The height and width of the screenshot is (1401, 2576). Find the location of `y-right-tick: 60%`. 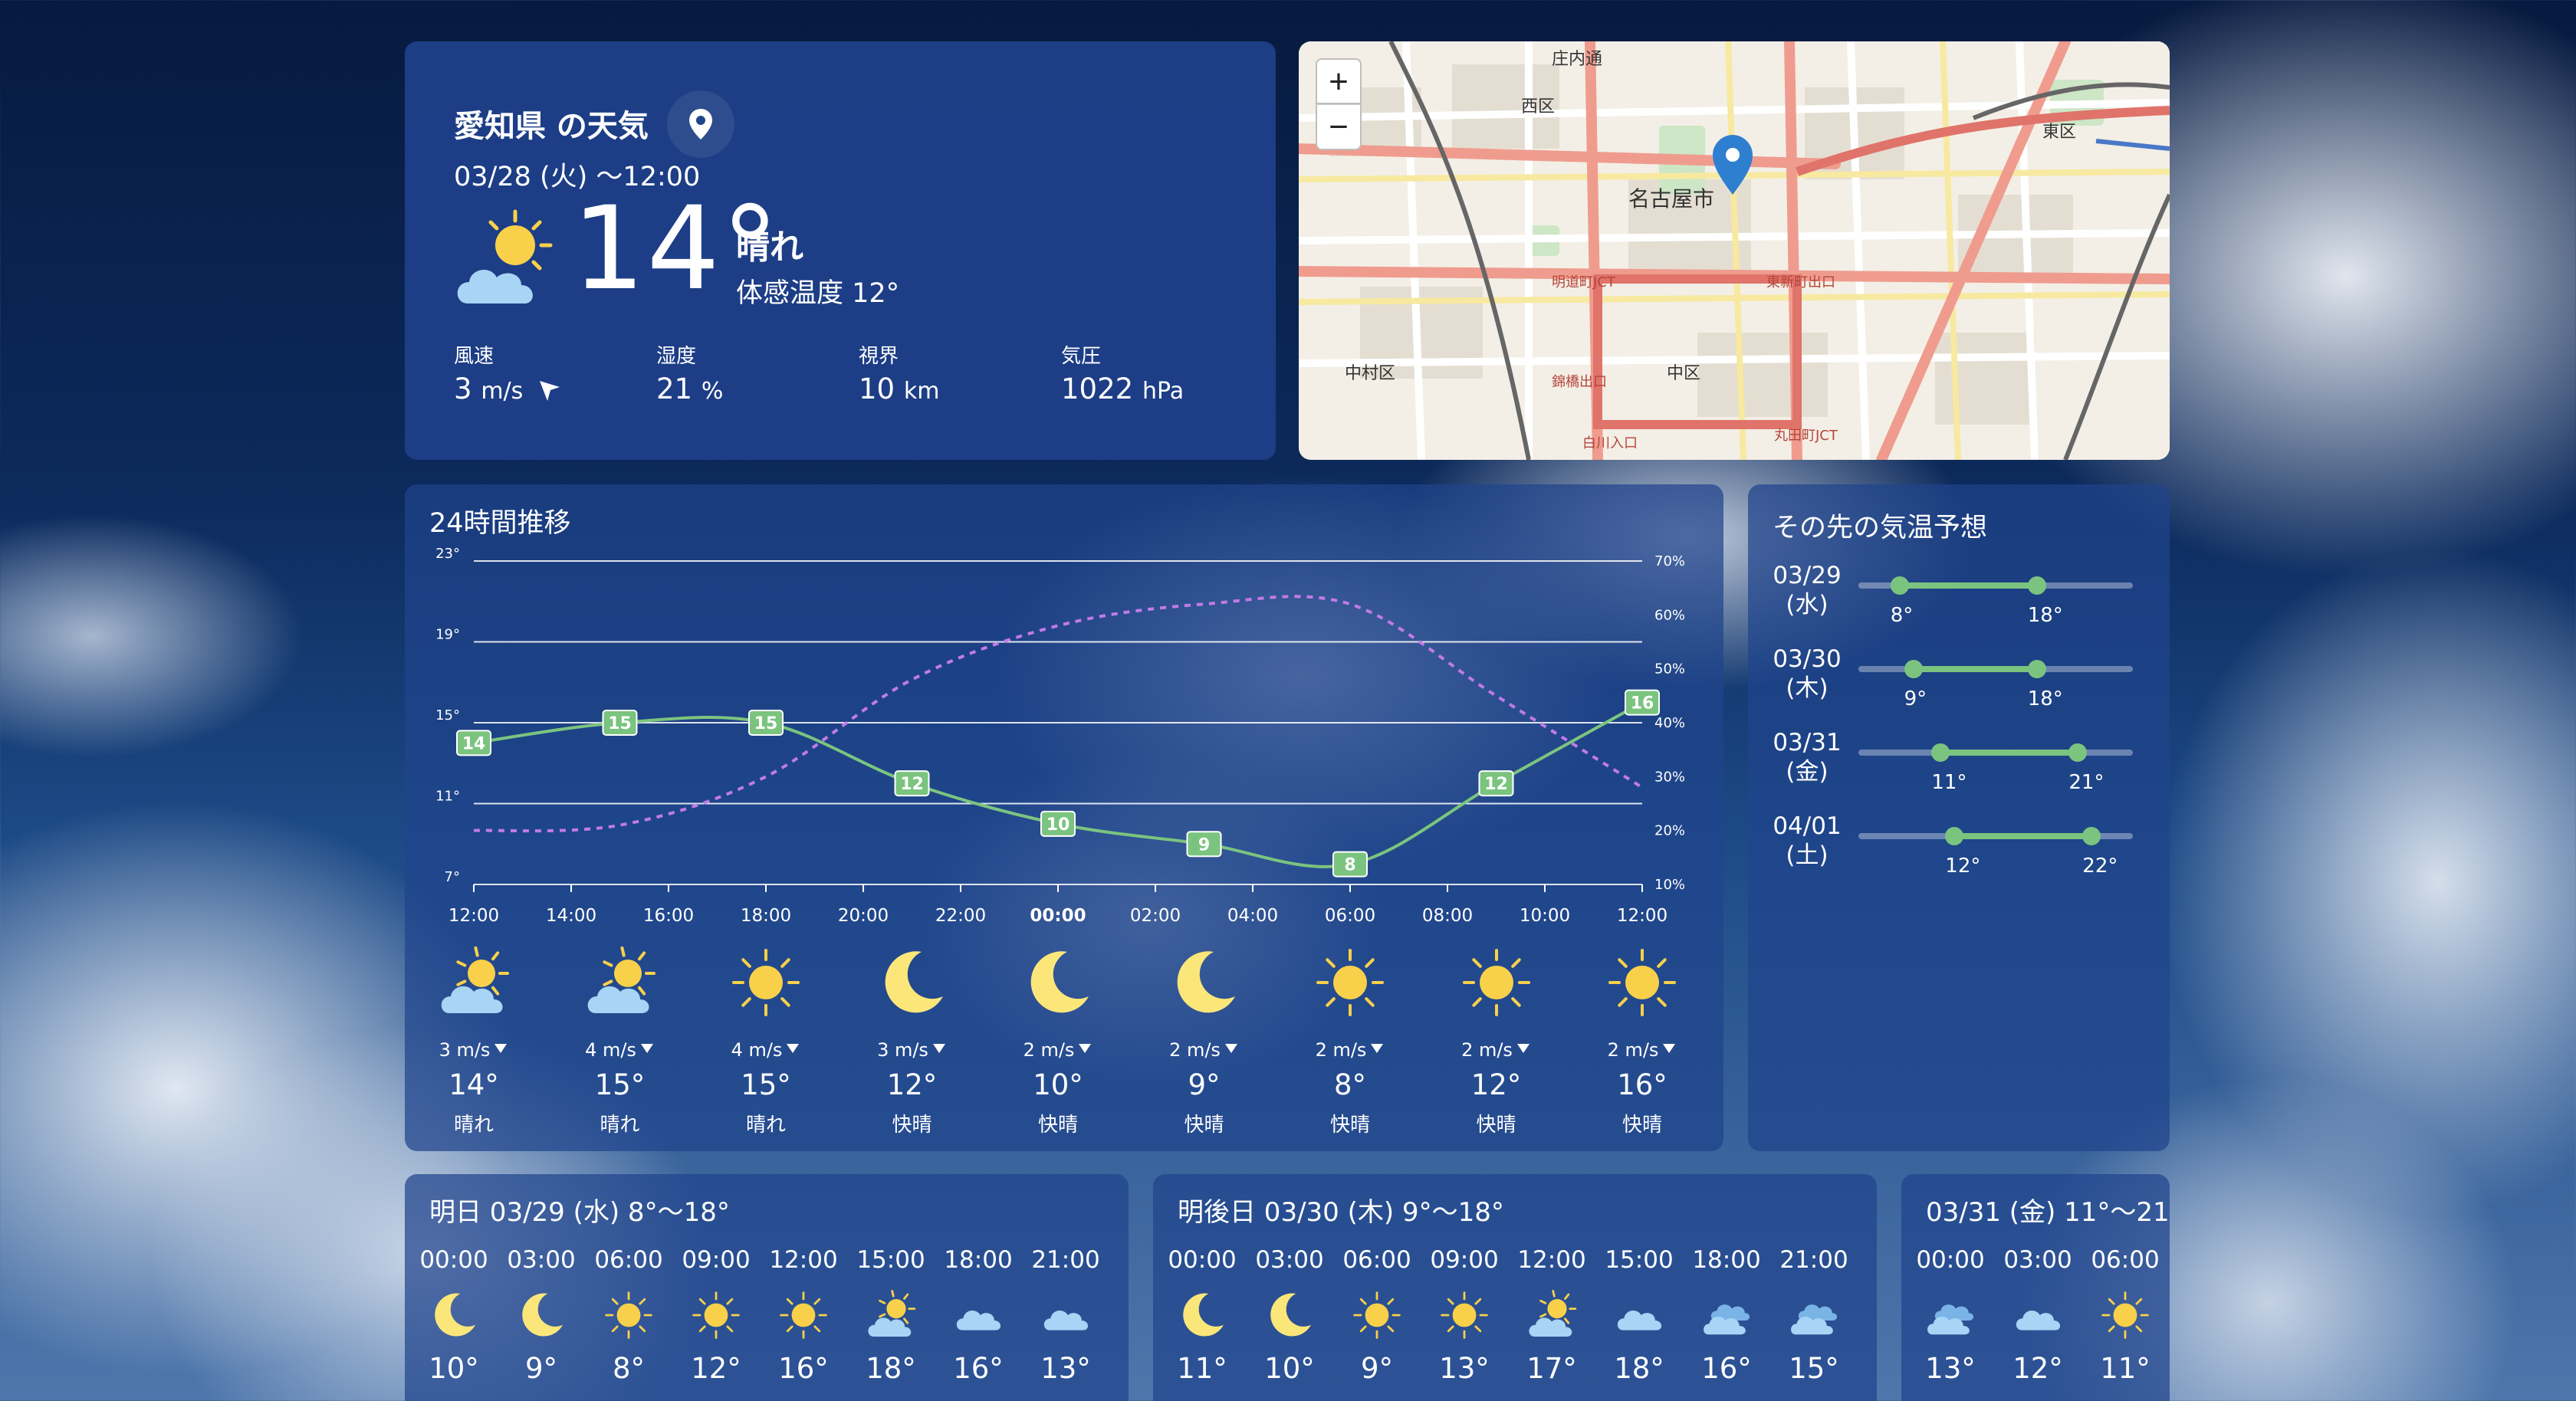

y-right-tick: 60% is located at coordinates (1670, 615).